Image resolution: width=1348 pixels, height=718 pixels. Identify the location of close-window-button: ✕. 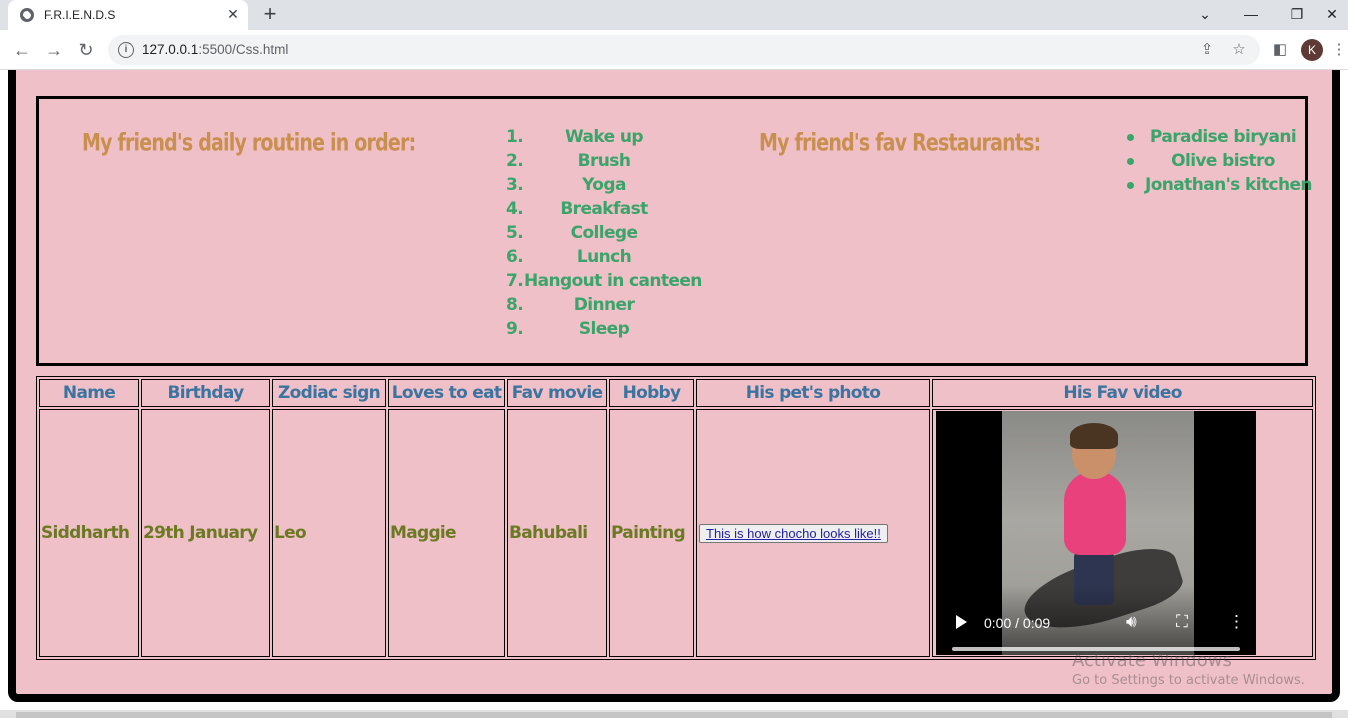
(1332, 15).